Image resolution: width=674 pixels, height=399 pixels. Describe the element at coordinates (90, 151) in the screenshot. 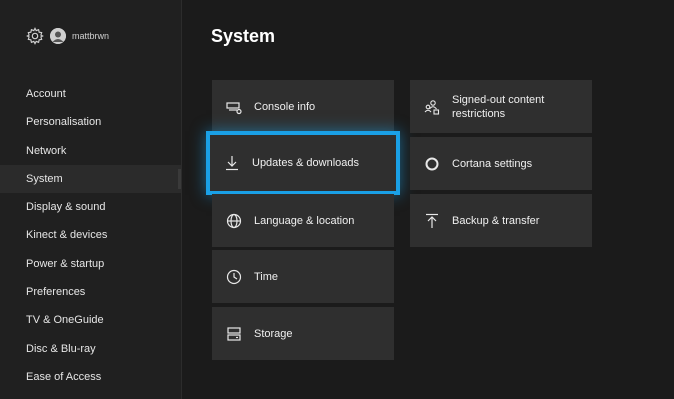

I see `sidebar-item-network: Network` at that location.